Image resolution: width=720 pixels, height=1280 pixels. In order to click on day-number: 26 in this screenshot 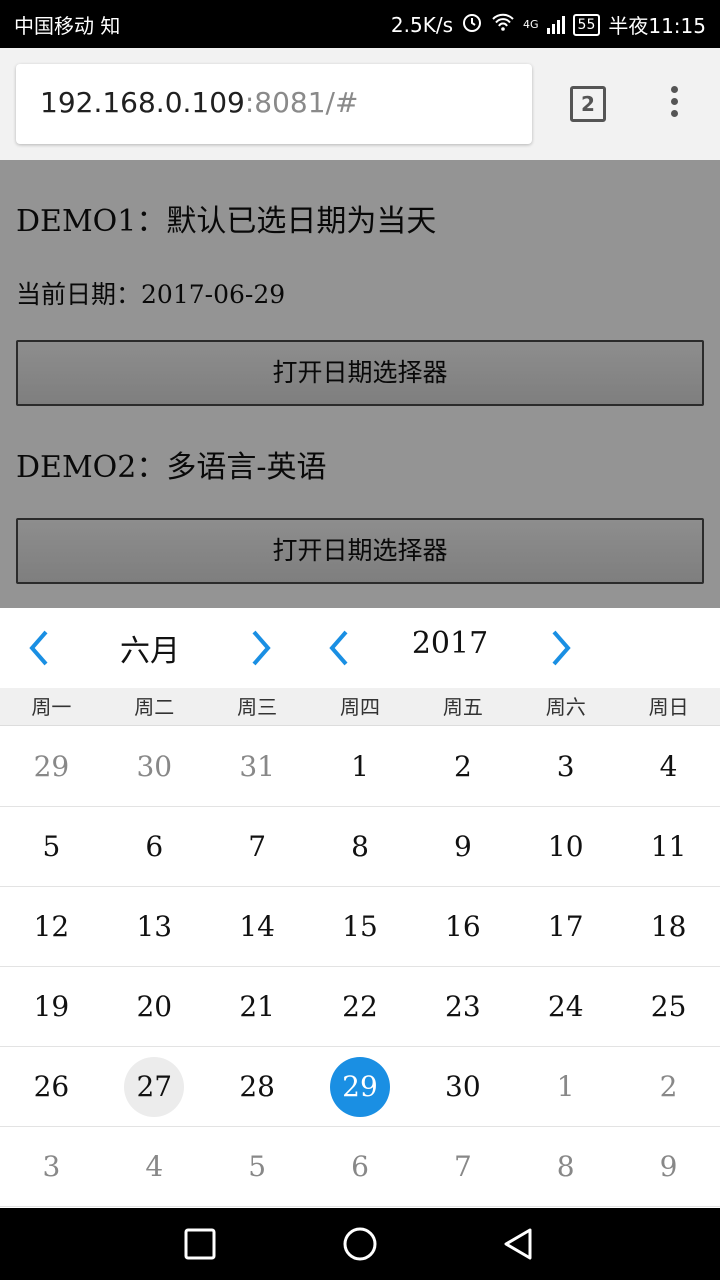, I will do `click(51, 1086)`.